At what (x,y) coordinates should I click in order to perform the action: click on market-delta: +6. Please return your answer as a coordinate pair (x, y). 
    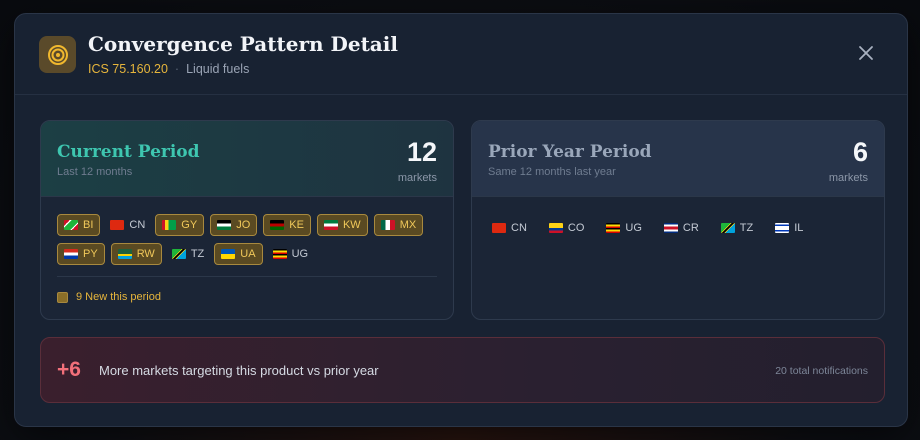
    Looking at the image, I should click on (69, 369).